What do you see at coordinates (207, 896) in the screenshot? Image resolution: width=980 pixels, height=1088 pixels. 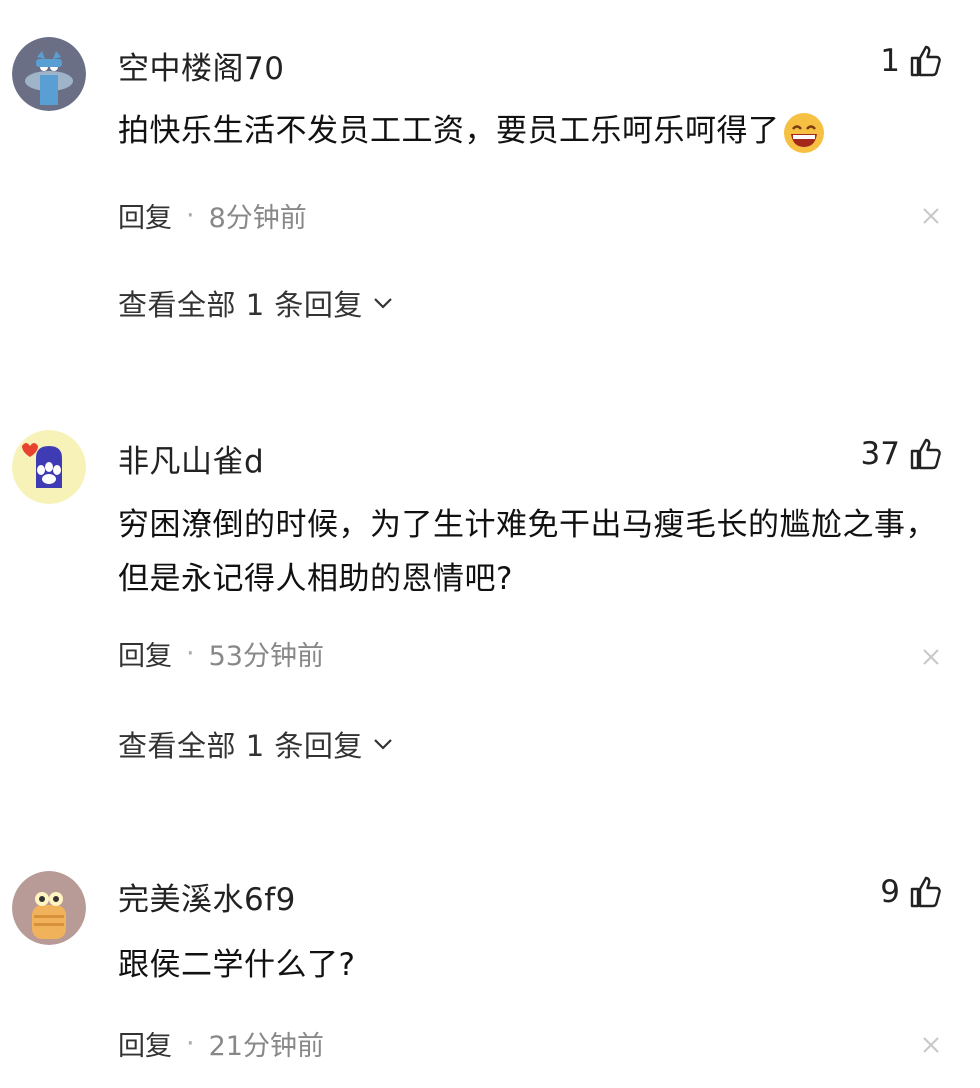 I see `username: 完美溪水6f9` at bounding box center [207, 896].